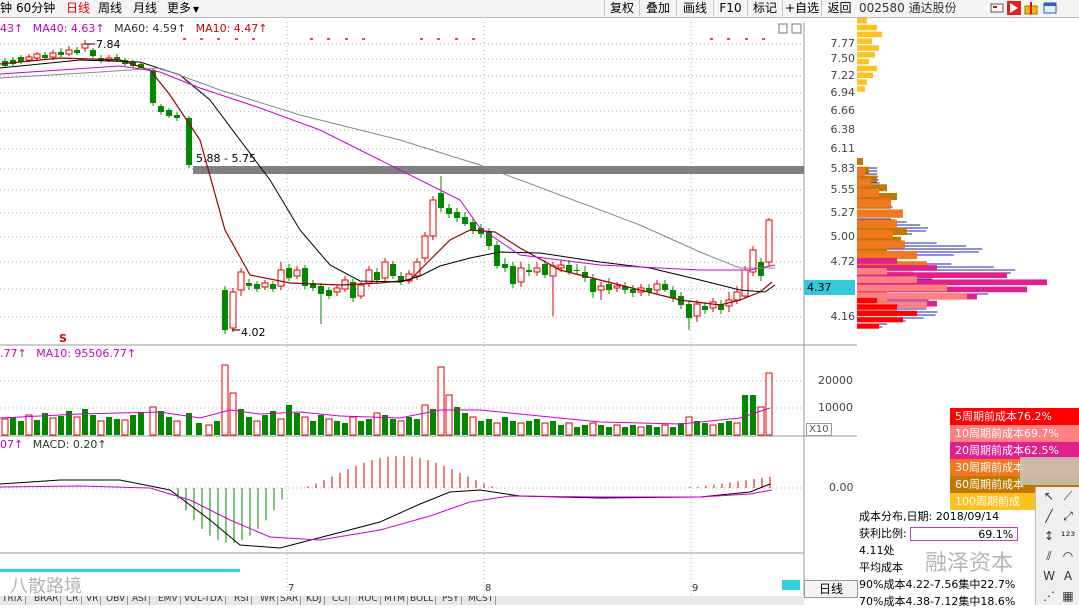  What do you see at coordinates (1049, 496) in the screenshot?
I see `pointer-icon: ↖` at bounding box center [1049, 496].